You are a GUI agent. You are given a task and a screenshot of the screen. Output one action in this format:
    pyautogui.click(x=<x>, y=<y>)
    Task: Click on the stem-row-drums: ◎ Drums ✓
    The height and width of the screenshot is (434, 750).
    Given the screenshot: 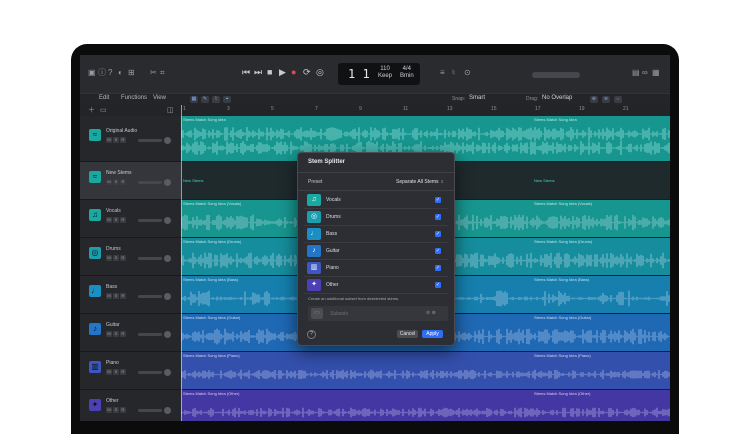 What is the action you would take?
    pyautogui.click(x=376, y=218)
    